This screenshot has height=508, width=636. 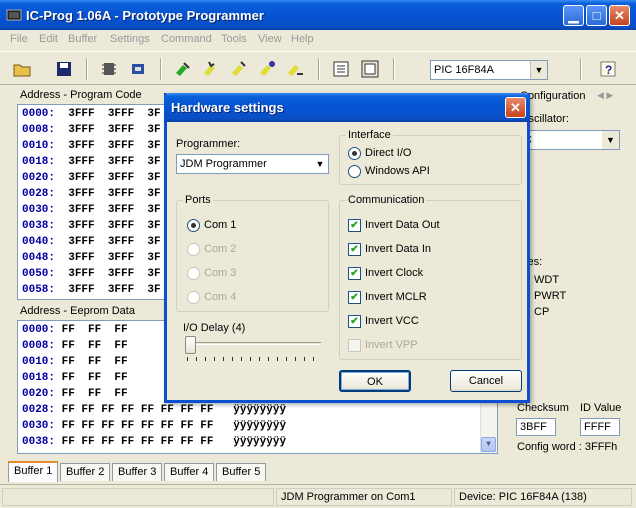 What do you see at coordinates (223, 164) in the screenshot?
I see `programmer-select-value: JDM Programmer` at bounding box center [223, 164].